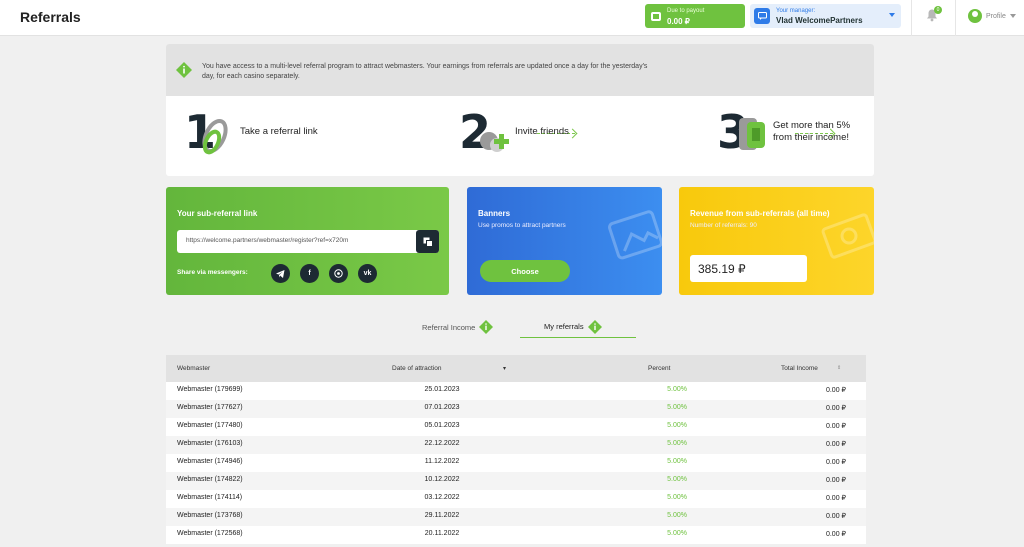  I want to click on table-row: Webmaster (174114) 03.12.2022 5.00% 0.00 ₽, so click(516, 499).